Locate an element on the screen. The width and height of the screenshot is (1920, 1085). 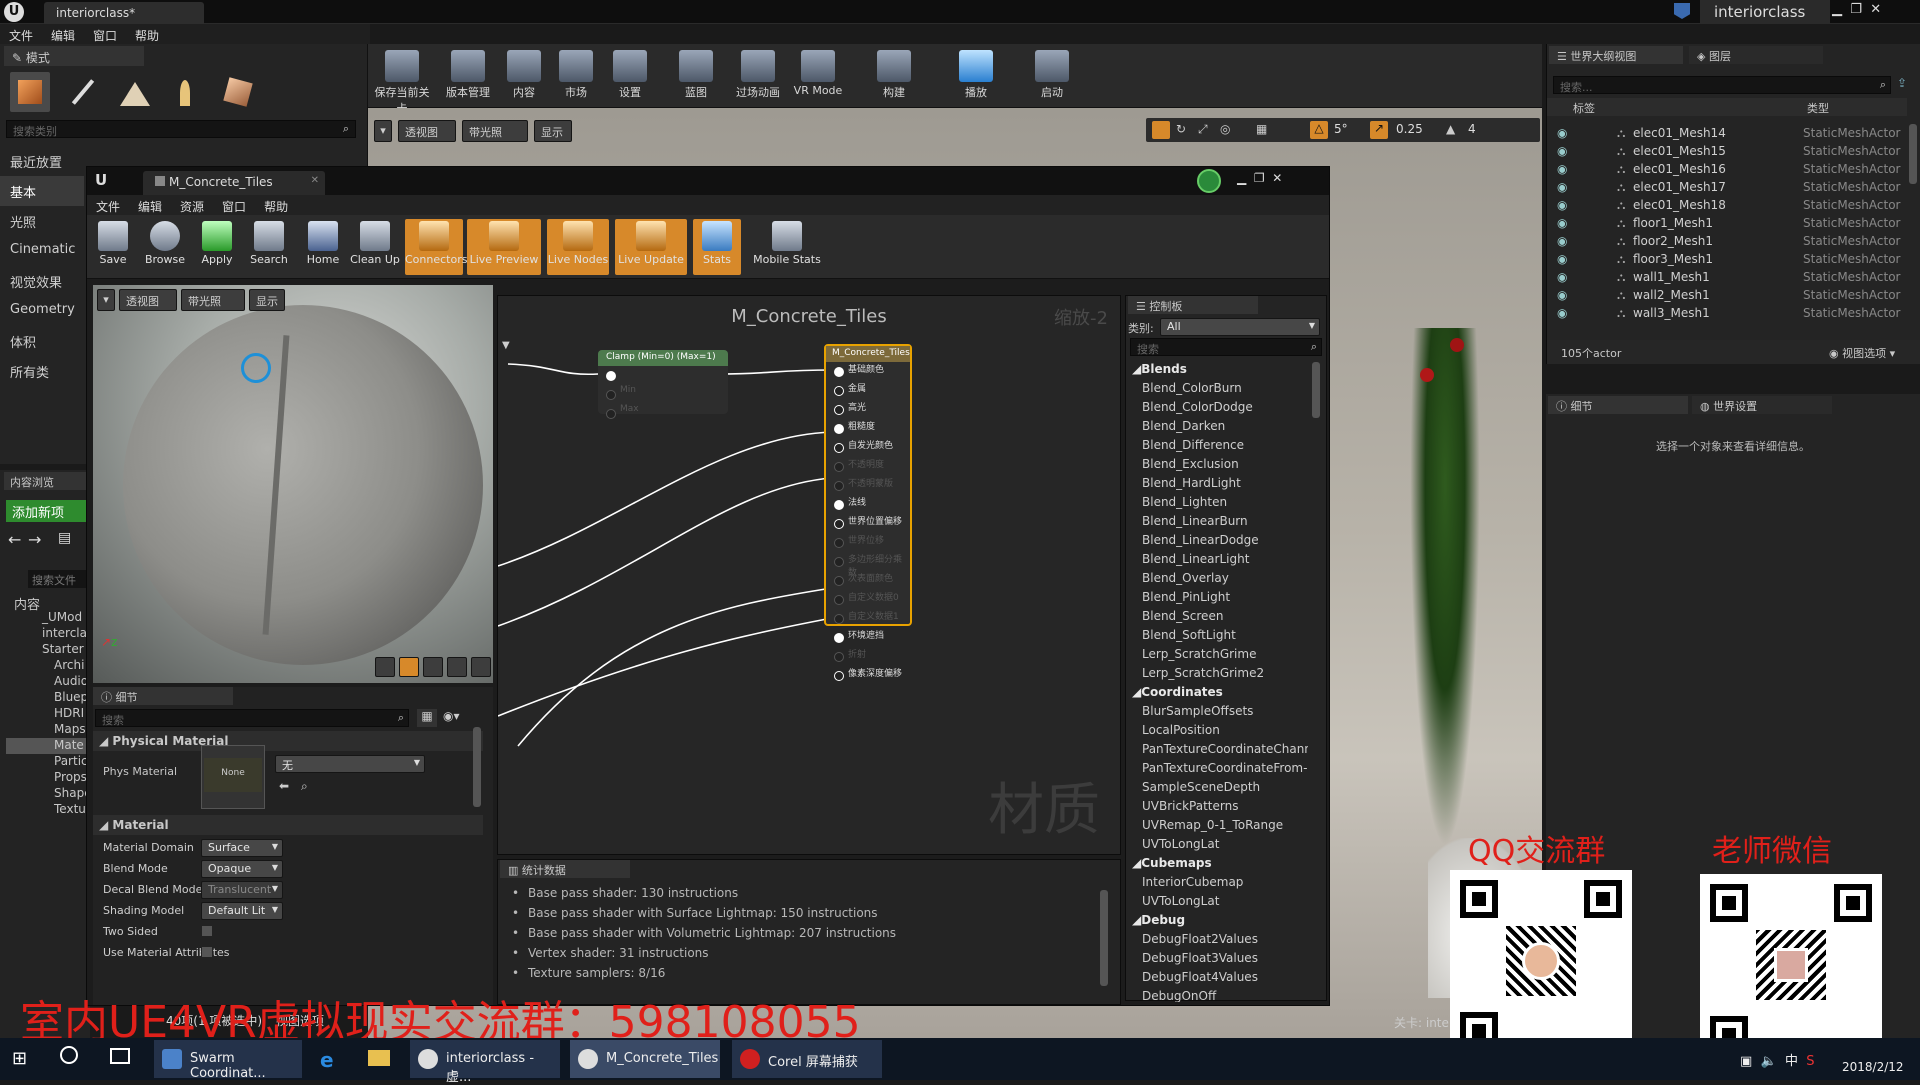
paint-mode-icon is located at coordinates (82, 92).